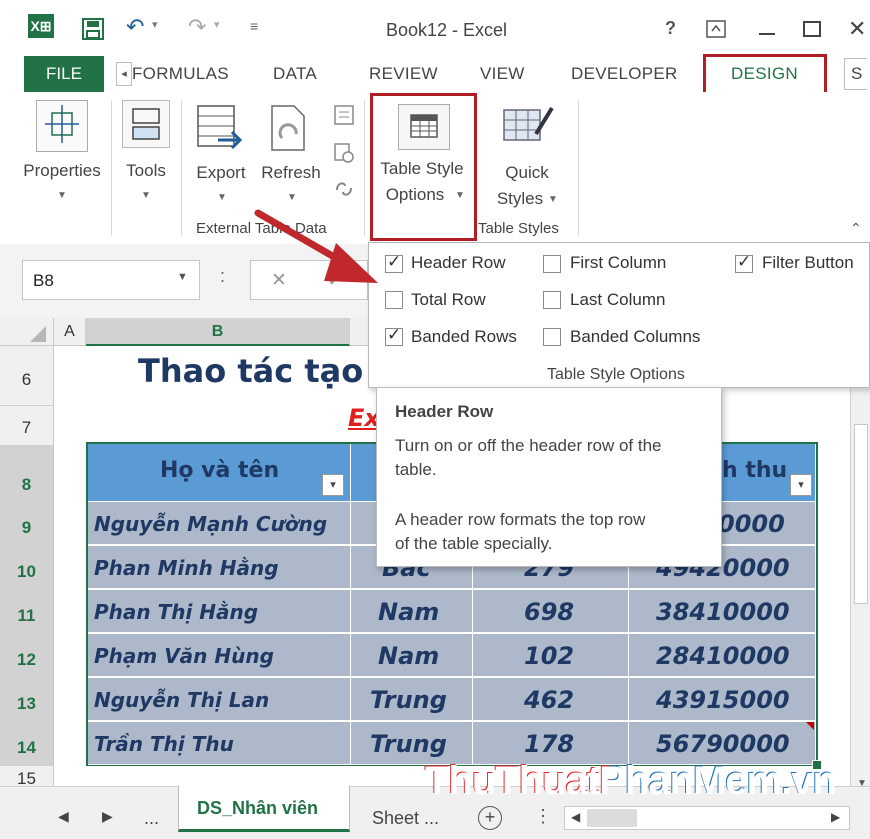 The width and height of the screenshot is (870, 839). I want to click on total-row-label: Total Row, so click(448, 300).